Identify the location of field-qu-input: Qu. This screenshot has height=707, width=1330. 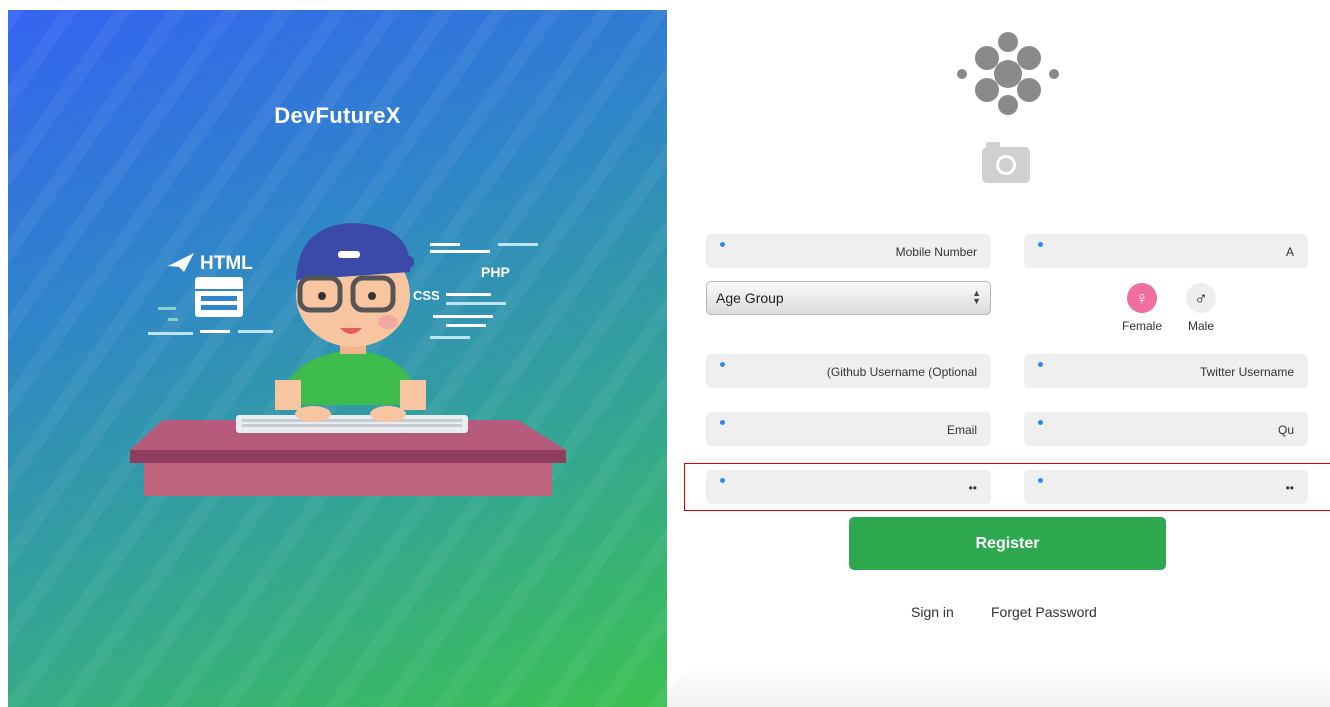
(1166, 429).